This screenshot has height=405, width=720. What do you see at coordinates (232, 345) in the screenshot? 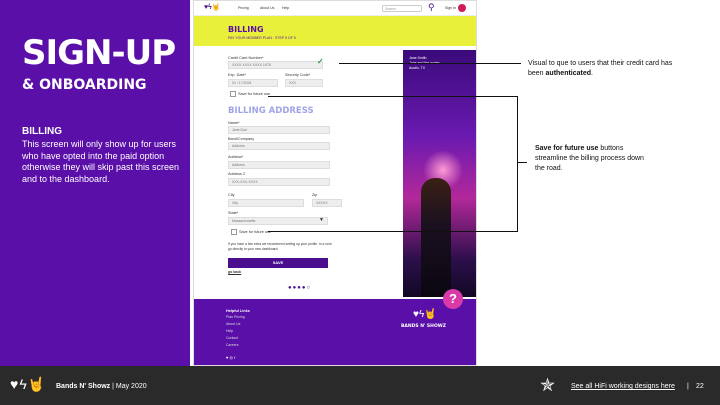
I see `footer-link-careers: Careers` at bounding box center [232, 345].